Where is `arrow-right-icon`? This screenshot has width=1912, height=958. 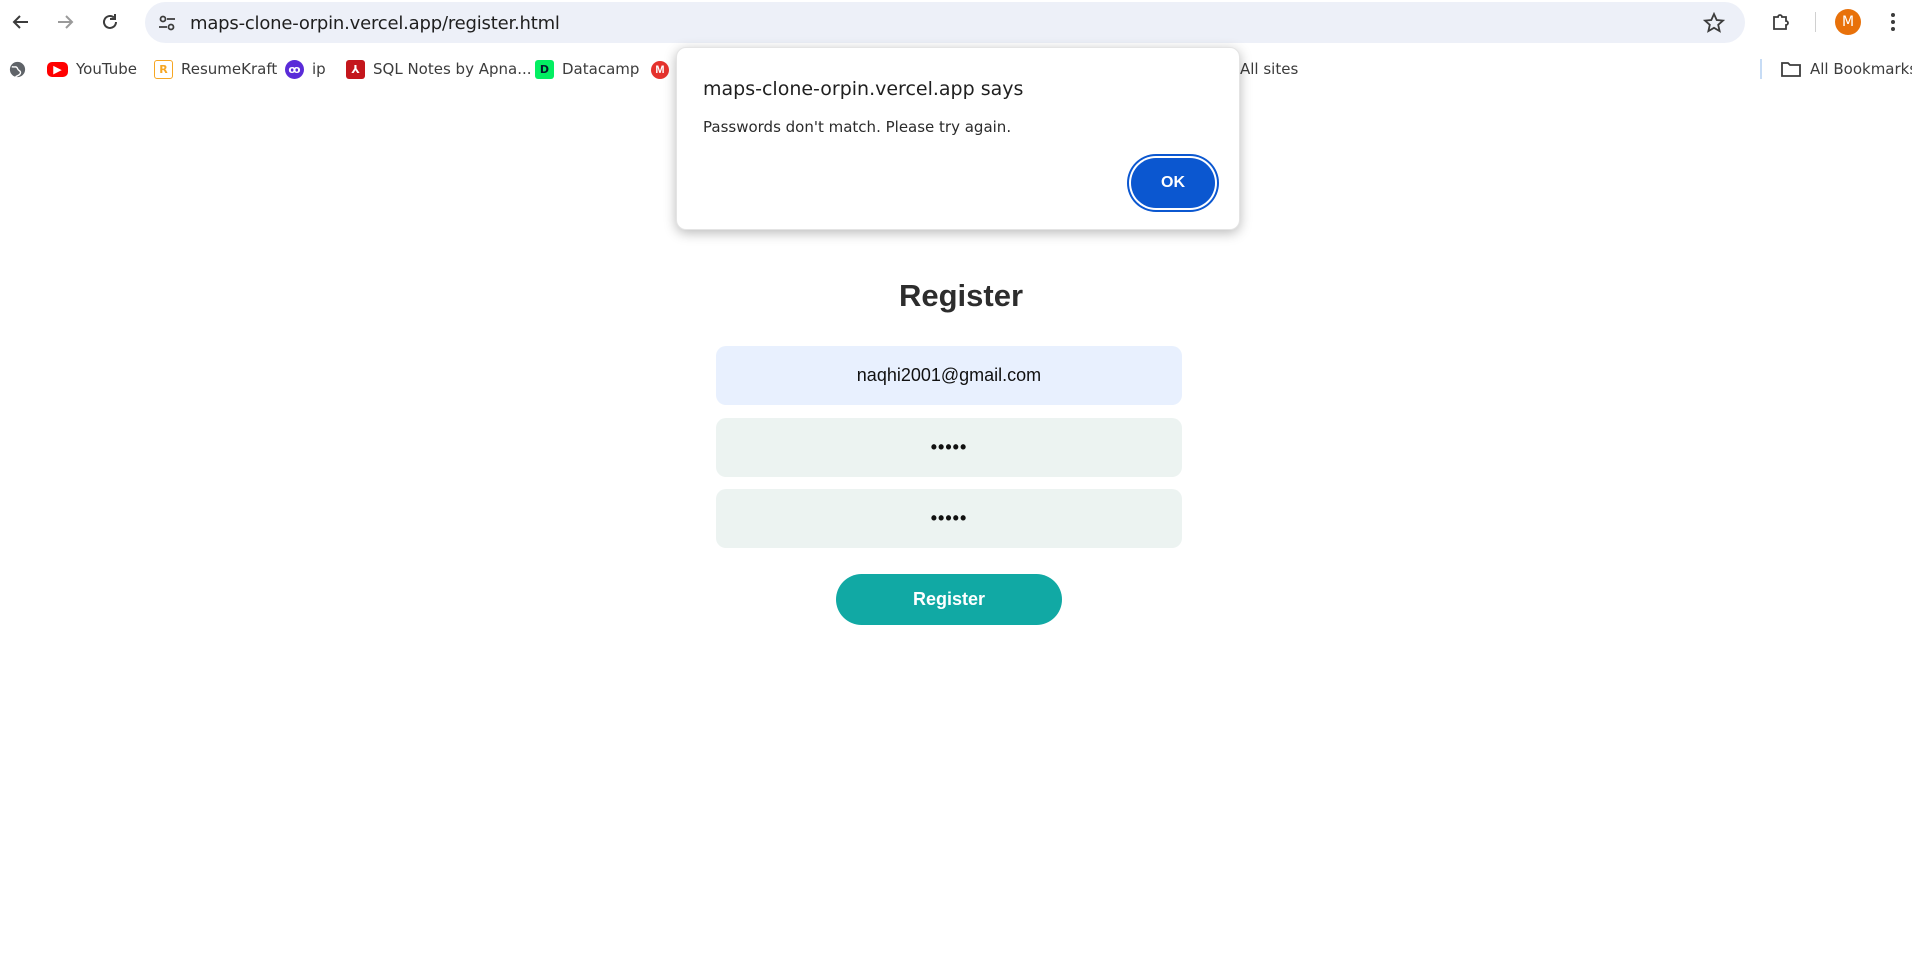
arrow-right-icon is located at coordinates (66, 22).